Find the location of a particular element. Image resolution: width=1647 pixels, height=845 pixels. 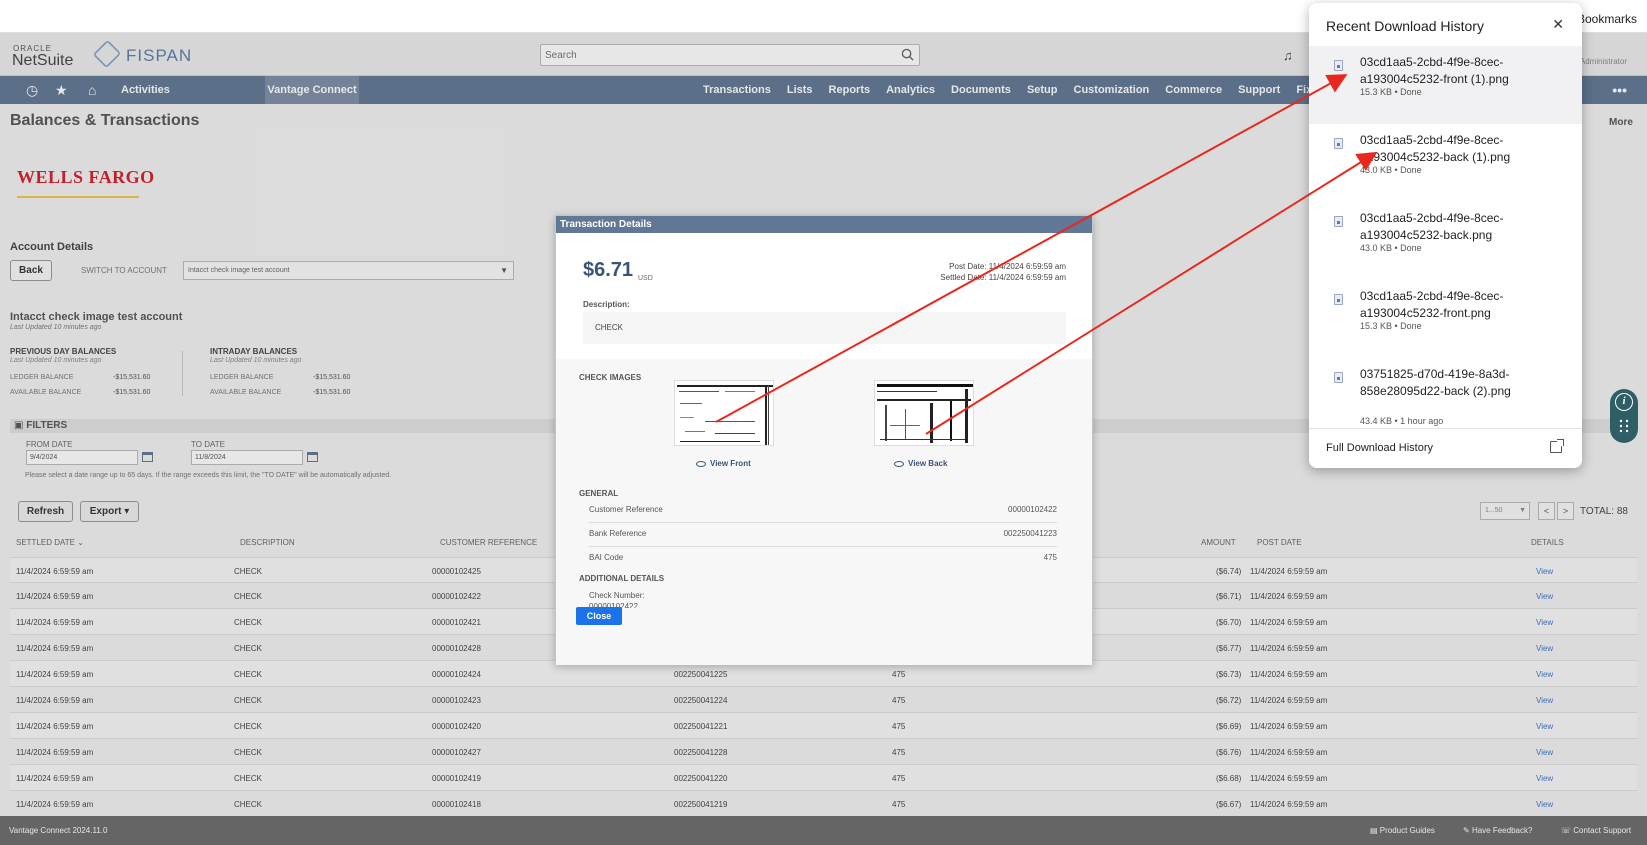

general-customer-reference: Customer Reference 00000102422 is located at coordinates (823, 512).